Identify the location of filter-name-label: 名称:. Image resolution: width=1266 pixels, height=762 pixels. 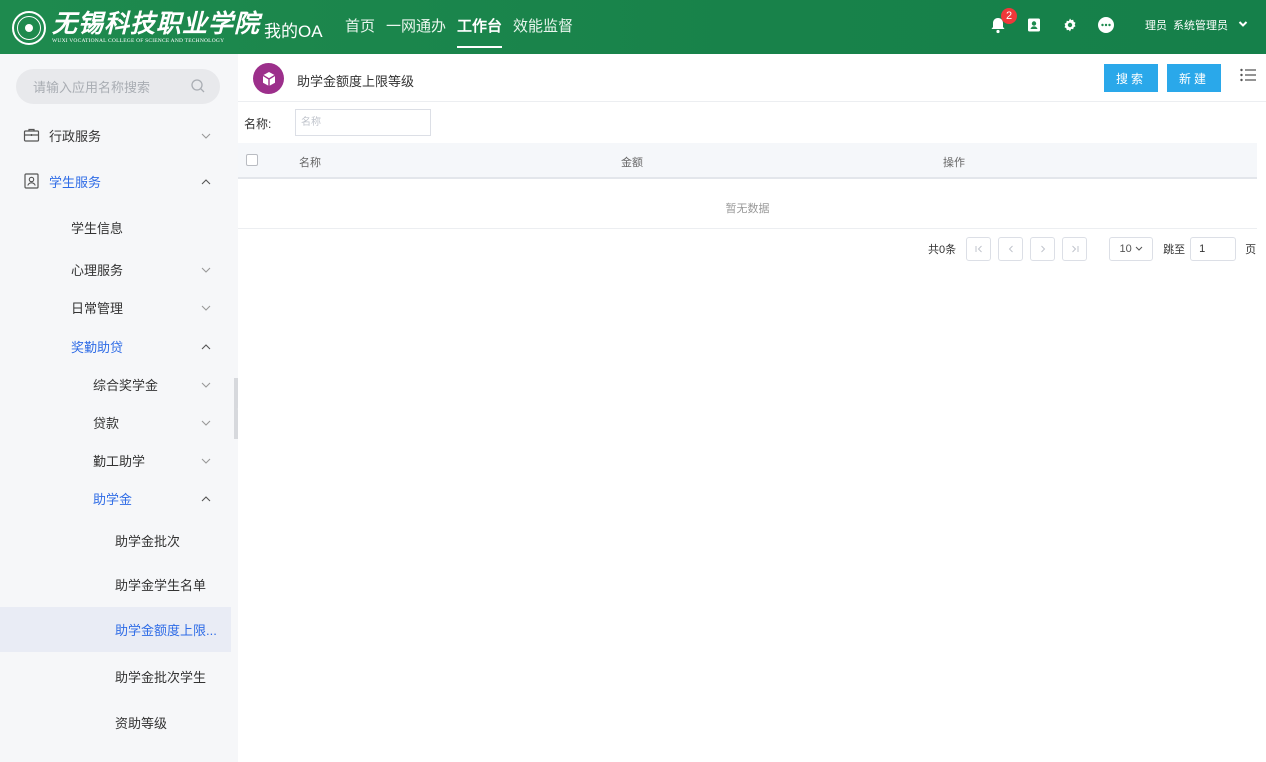
(258, 124).